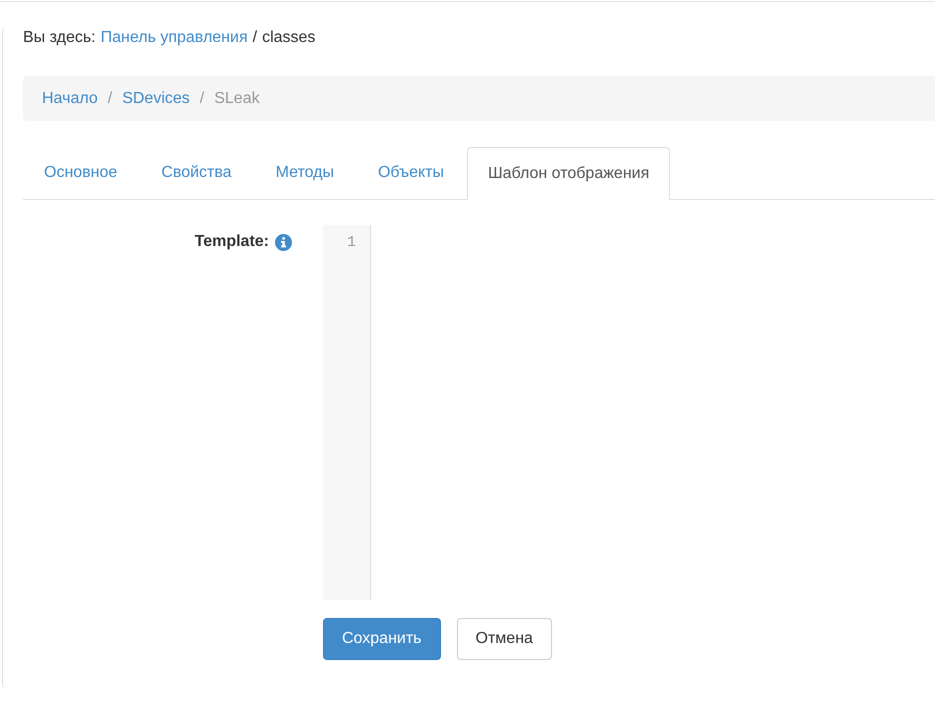  Describe the element at coordinates (231, 242) in the screenshot. I see `template-label: Template:` at that location.